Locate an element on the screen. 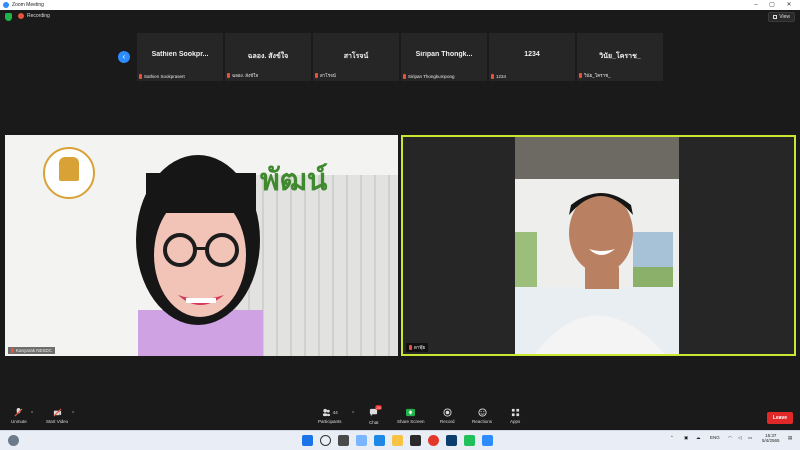  participant-count: 44 is located at coordinates (335, 412).